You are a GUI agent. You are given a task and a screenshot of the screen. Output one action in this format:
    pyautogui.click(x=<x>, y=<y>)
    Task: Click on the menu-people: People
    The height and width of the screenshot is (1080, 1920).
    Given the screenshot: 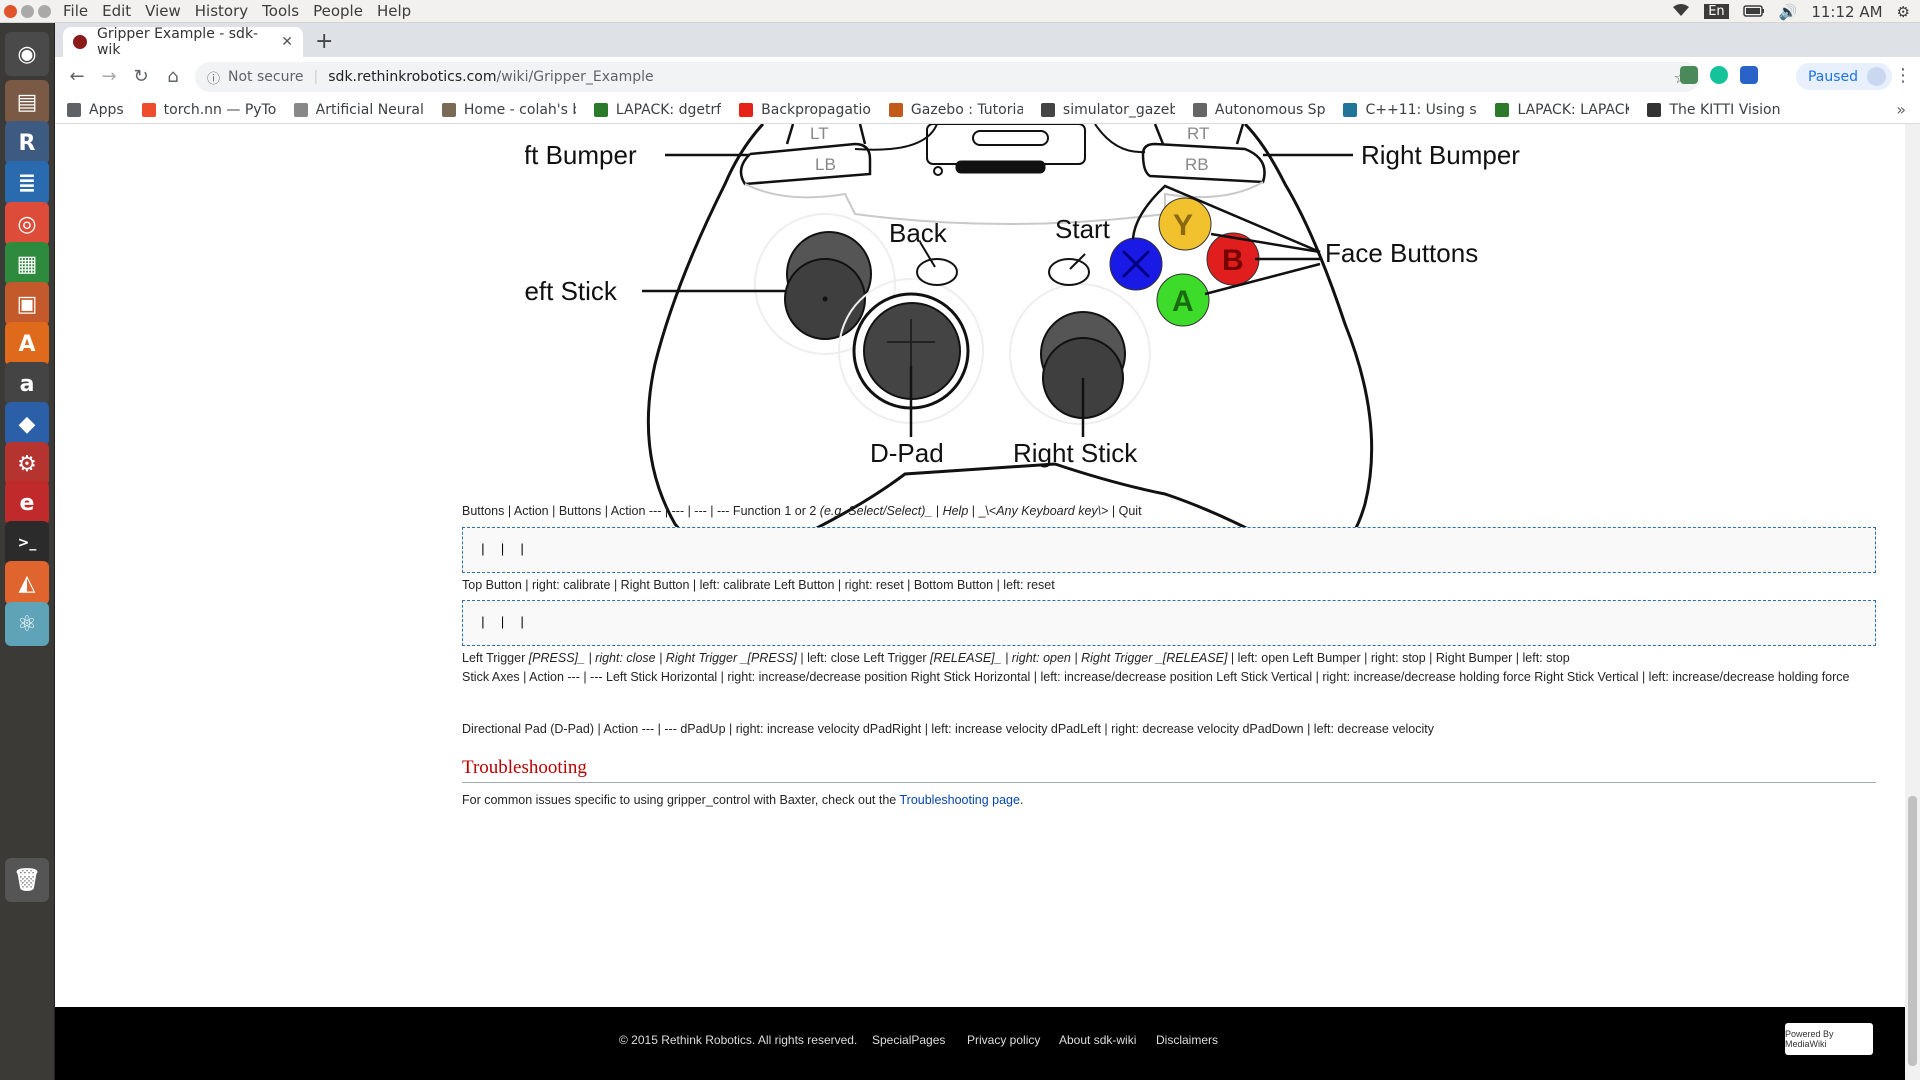 What is the action you would take?
    pyautogui.click(x=338, y=11)
    